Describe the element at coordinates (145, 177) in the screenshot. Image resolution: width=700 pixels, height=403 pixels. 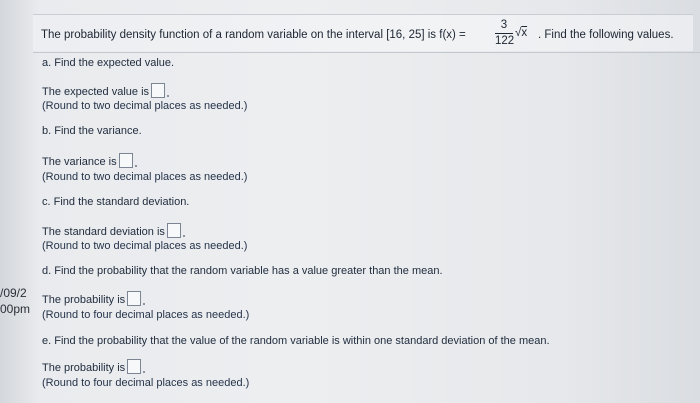
I see `part-b-hint: (Round to two decimal places as needed.)` at that location.